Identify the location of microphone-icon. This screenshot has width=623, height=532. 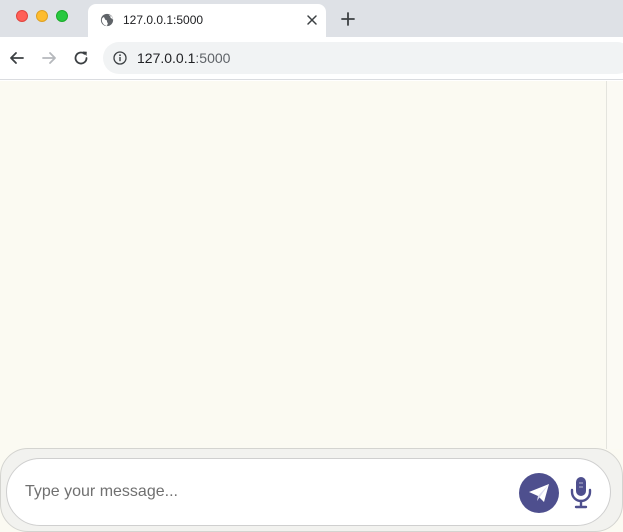
(581, 493).